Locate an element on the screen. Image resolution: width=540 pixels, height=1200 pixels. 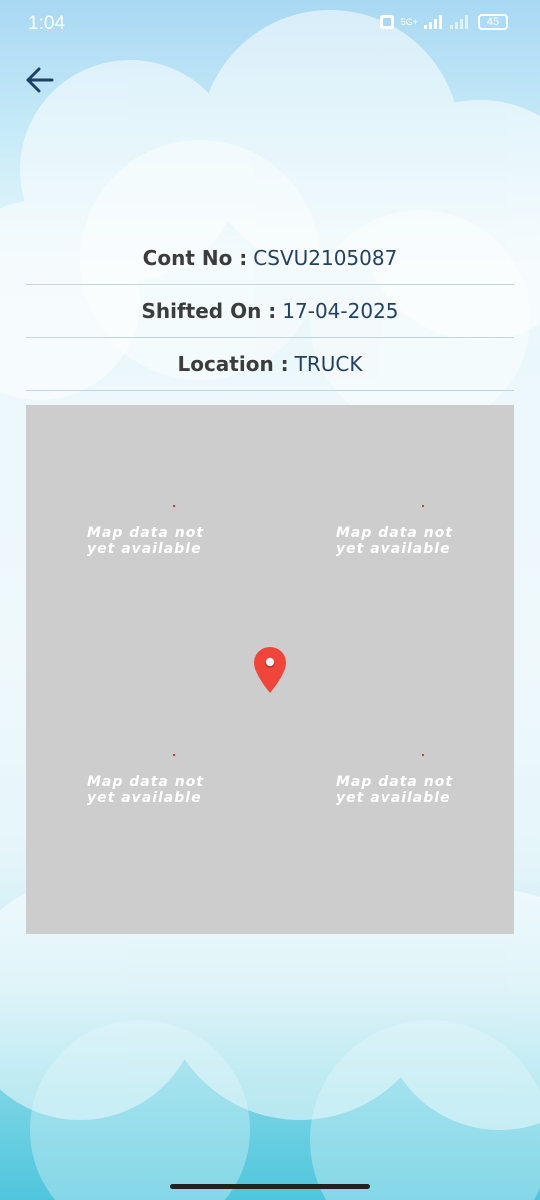
signal-icon is located at coordinates (433, 22).